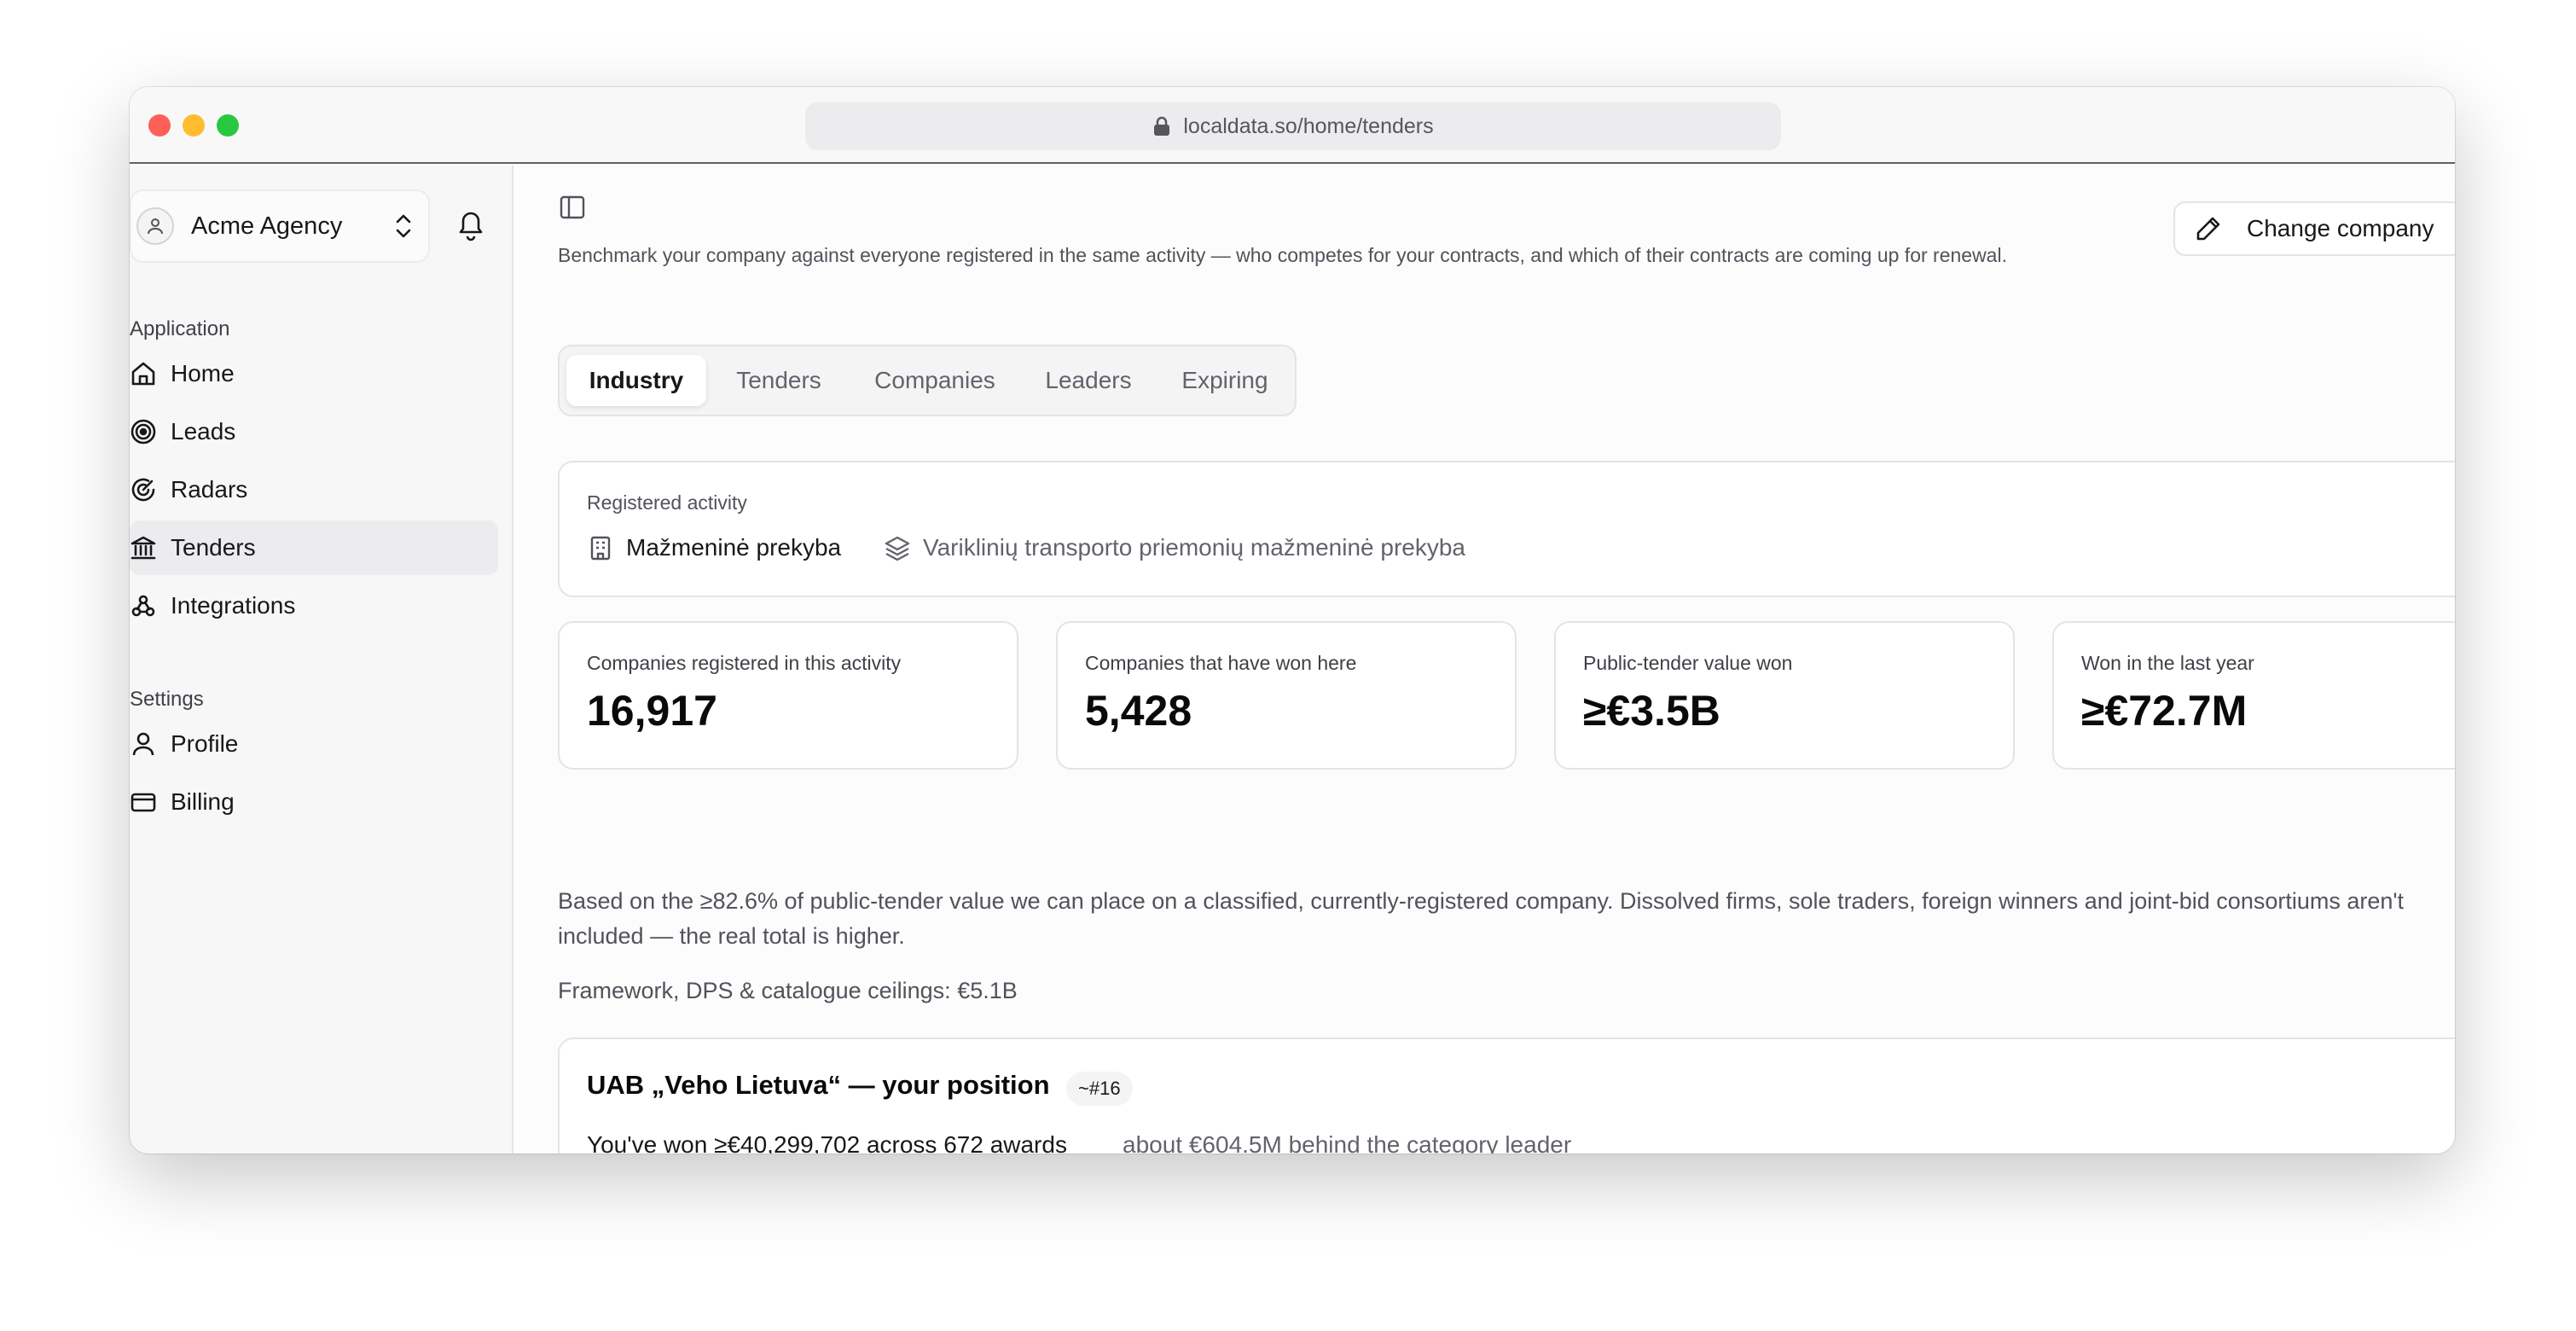  What do you see at coordinates (1688, 663) in the screenshot?
I see `stat-label: Public-tender value won` at bounding box center [1688, 663].